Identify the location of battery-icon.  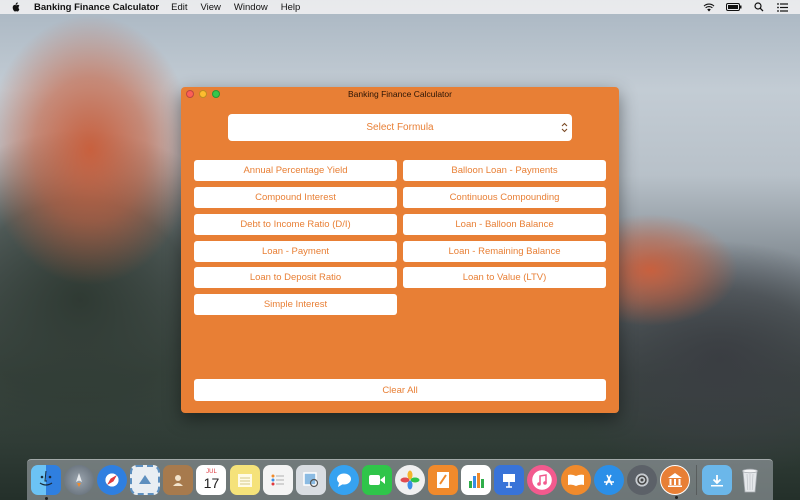
(734, 7).